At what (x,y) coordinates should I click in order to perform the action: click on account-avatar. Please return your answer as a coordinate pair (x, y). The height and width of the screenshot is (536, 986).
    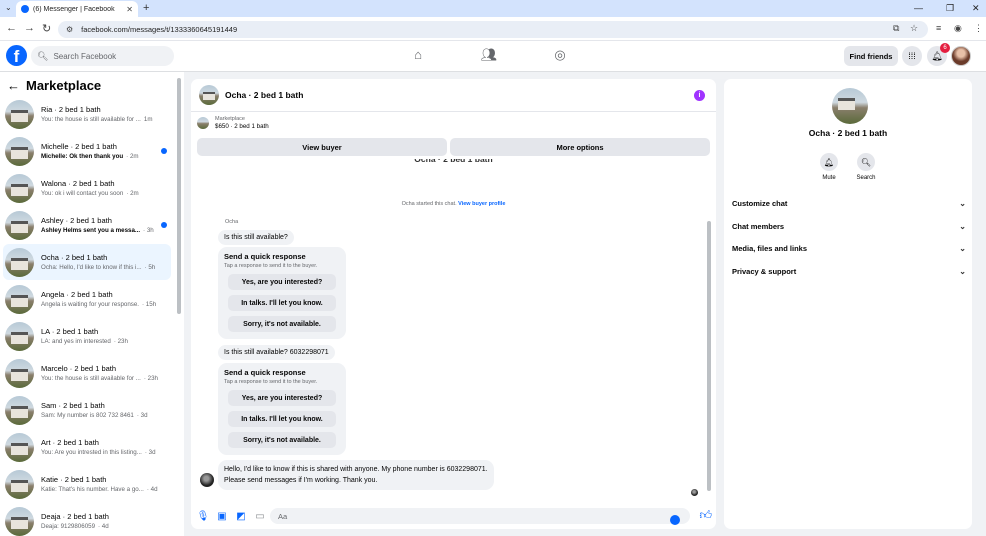
    Looking at the image, I should click on (961, 56).